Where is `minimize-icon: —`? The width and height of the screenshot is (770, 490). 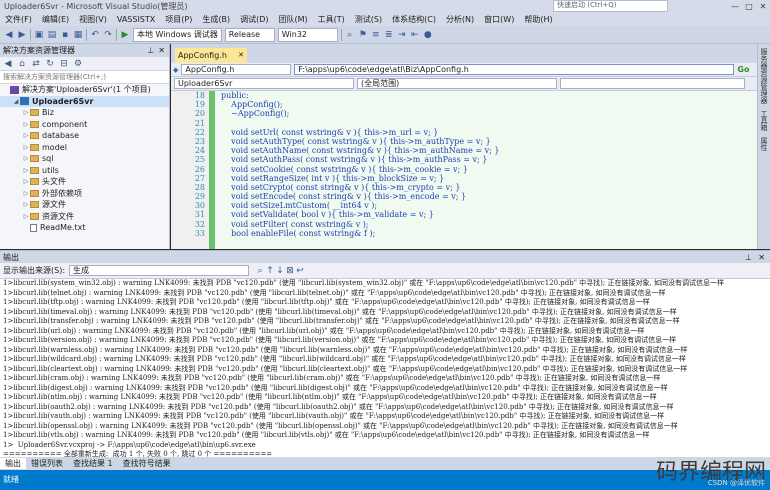 minimize-icon: — is located at coordinates (735, 6).